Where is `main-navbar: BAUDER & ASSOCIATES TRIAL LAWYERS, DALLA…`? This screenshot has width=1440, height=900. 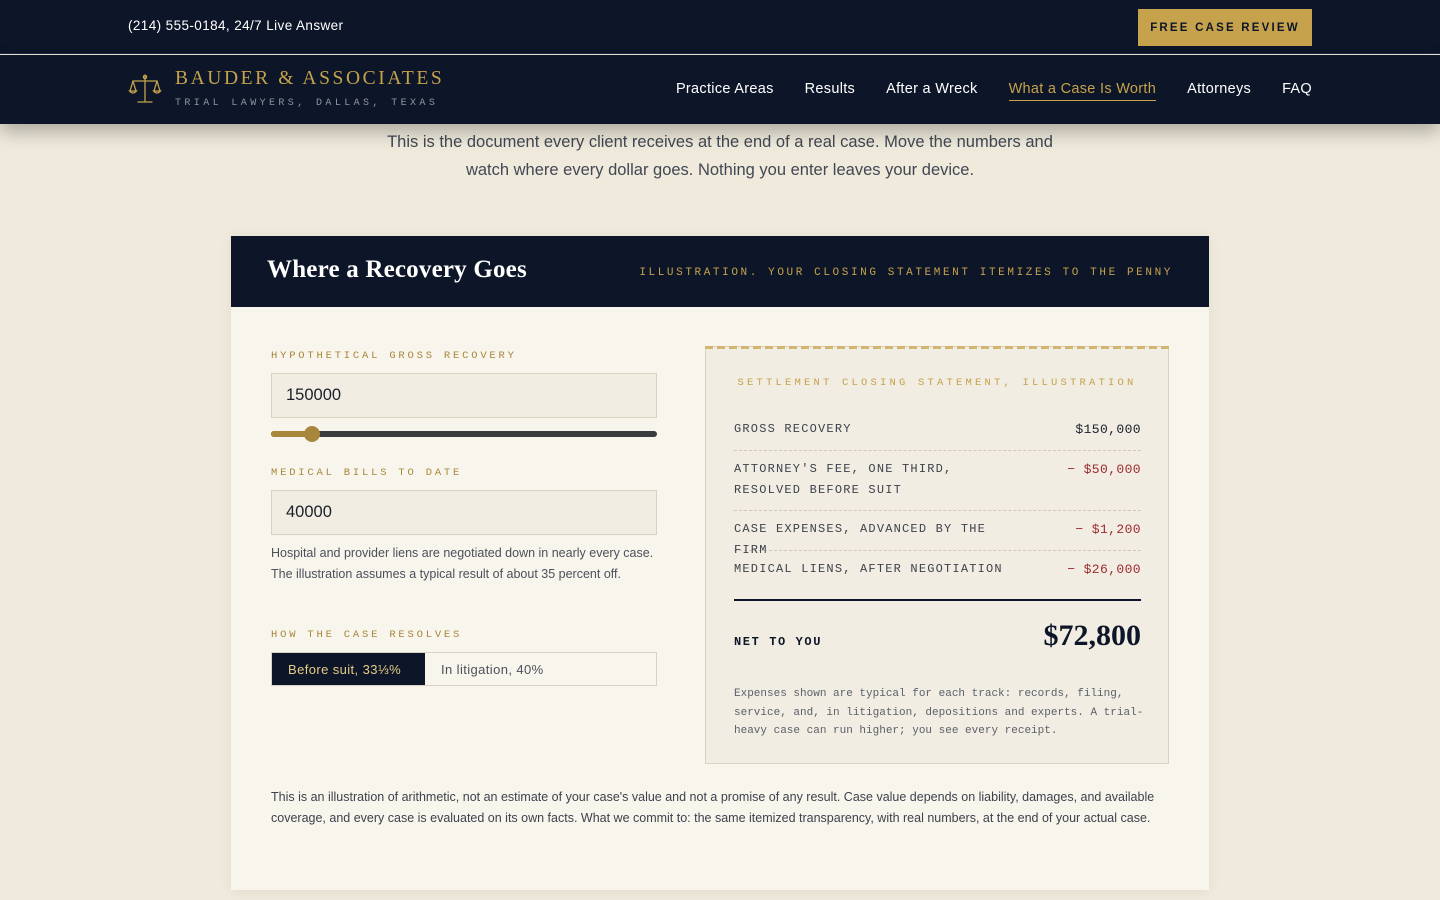
main-navbar: BAUDER & ASSOCIATES TRIAL LAWYERS, DALLA… is located at coordinates (720, 89).